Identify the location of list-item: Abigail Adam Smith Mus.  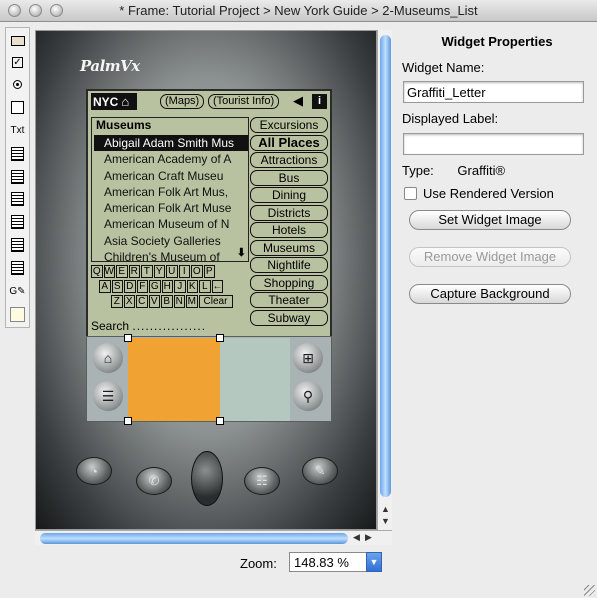
(171, 143).